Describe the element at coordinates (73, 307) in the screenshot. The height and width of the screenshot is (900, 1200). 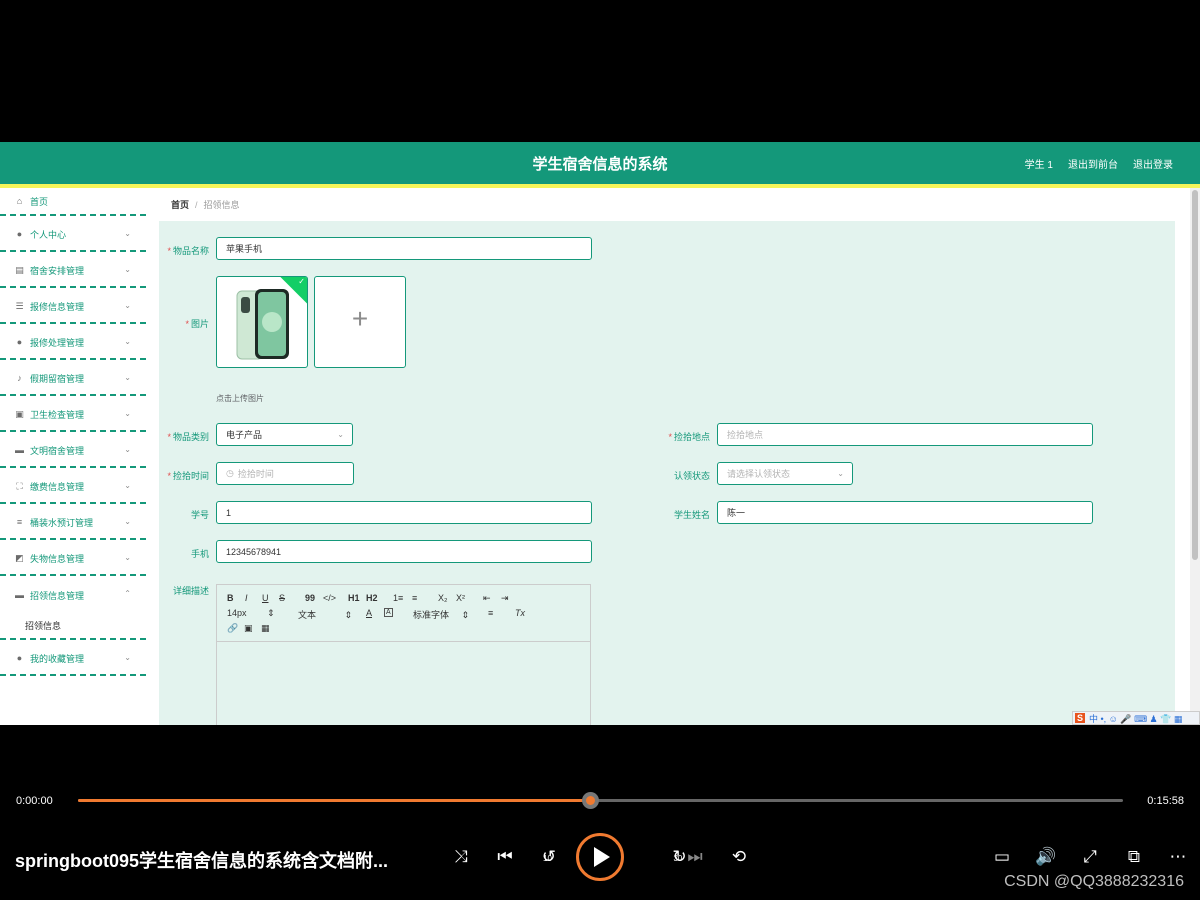
I see `sidebar-item-repair-info: ☰ 报修信息管理 ⌄` at that location.